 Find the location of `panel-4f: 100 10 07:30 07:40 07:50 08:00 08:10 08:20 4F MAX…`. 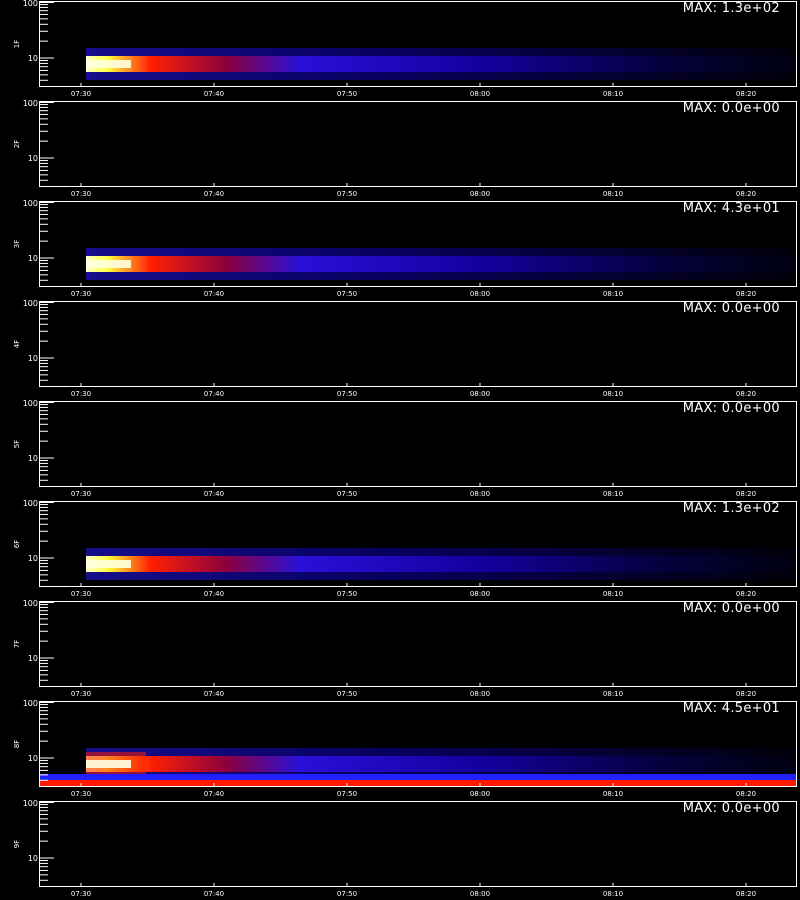

panel-4f: 100 10 07:30 07:40 07:50 08:00 08:10 08:20 4F MAX… is located at coordinates (400, 349).